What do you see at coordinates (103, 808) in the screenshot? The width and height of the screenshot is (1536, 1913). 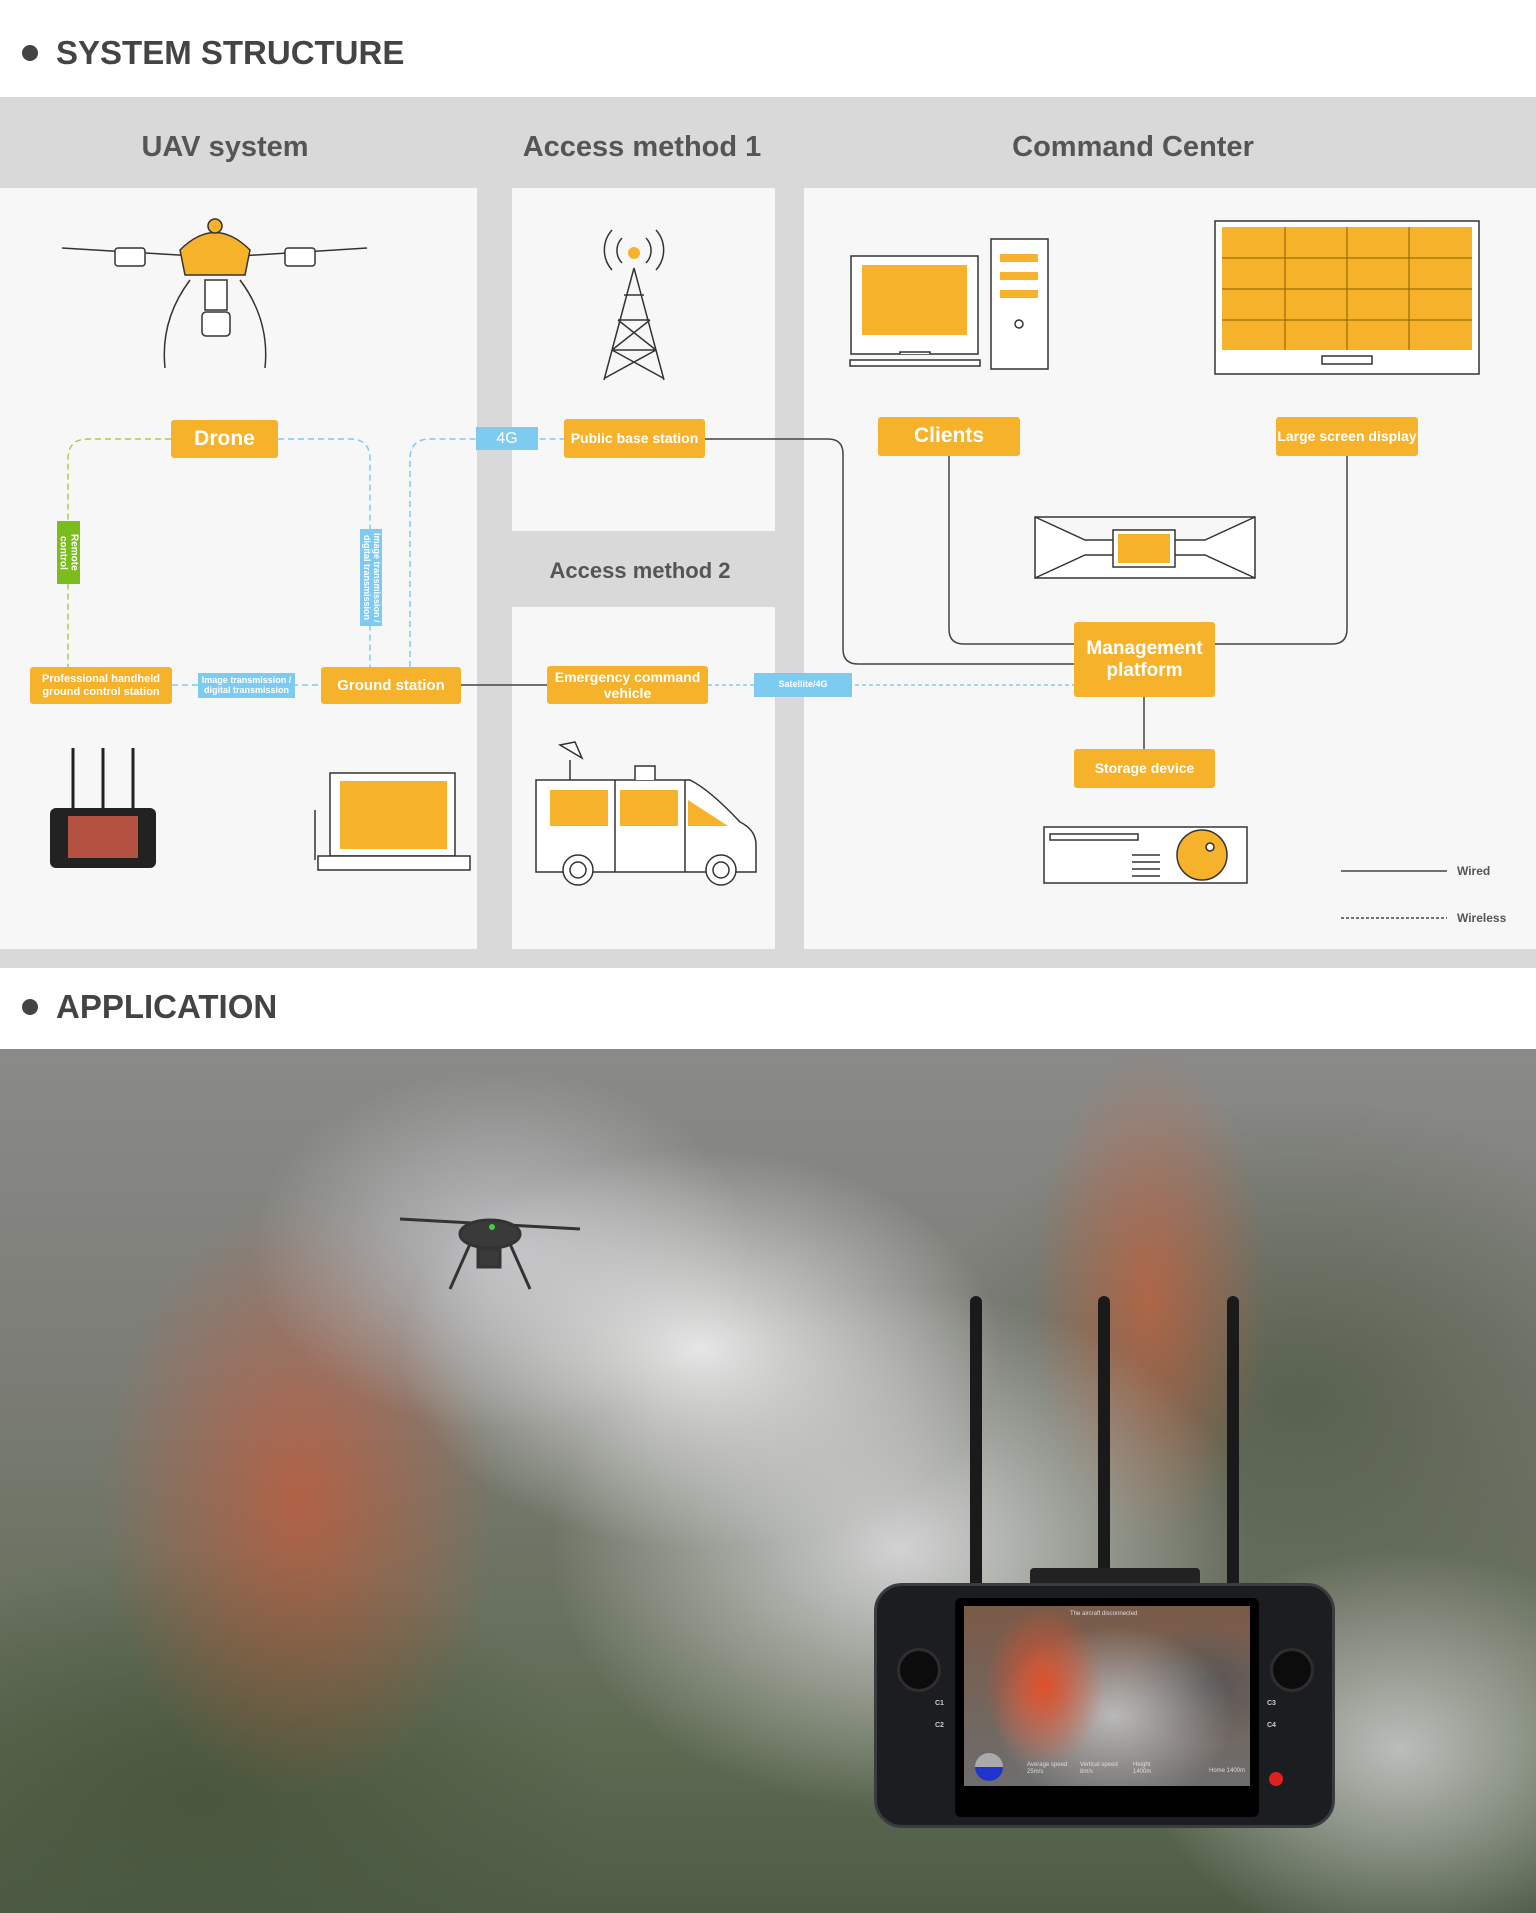 I see `handheld-controller-illustration` at bounding box center [103, 808].